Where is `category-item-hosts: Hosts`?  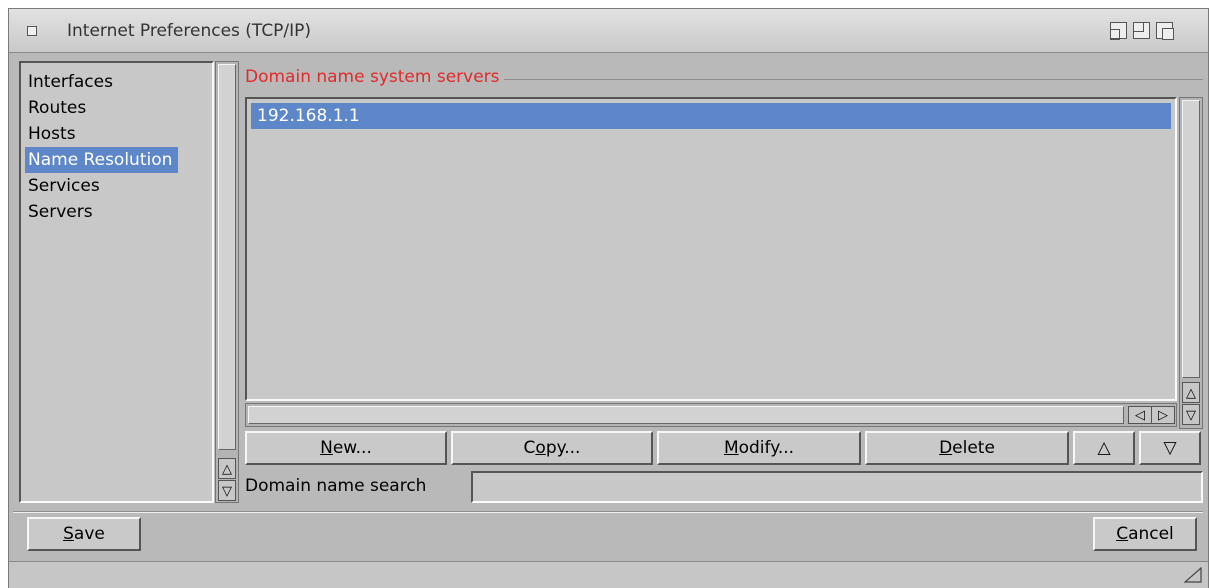
category-item-hosts: Hosts is located at coordinates (118, 134).